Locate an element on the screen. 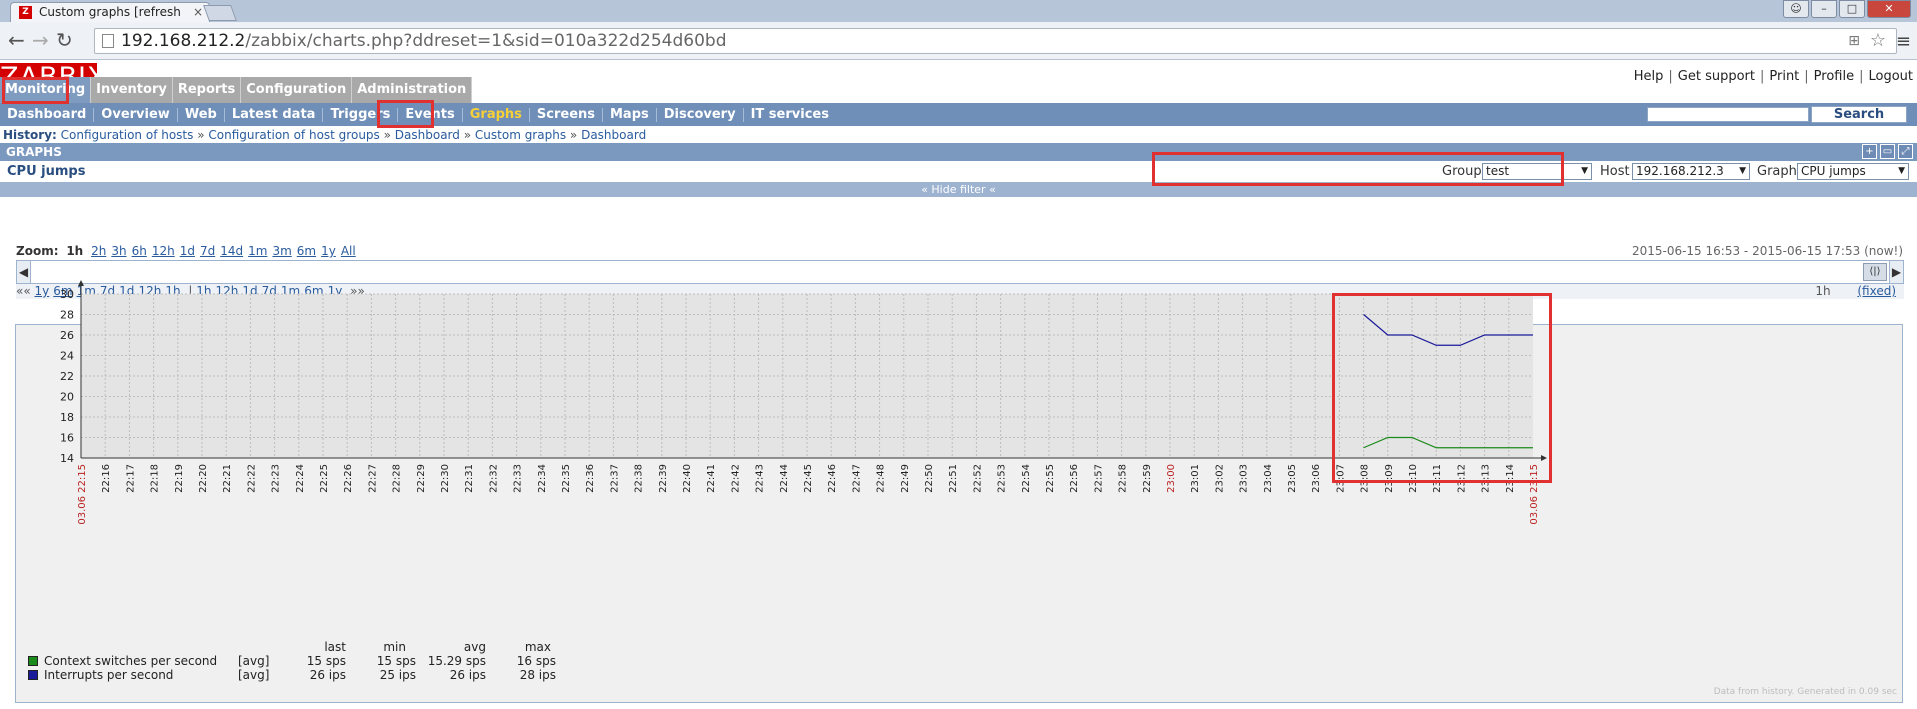 This screenshot has width=1917, height=709. zoom-option: 1y is located at coordinates (328, 251).